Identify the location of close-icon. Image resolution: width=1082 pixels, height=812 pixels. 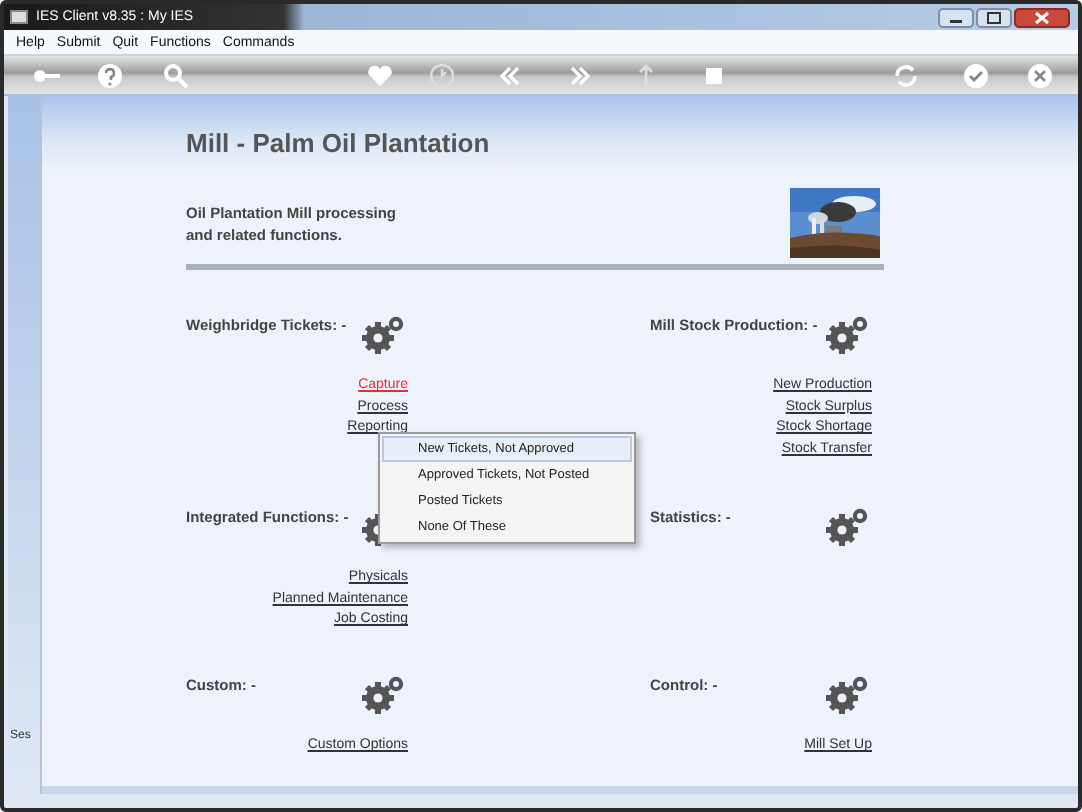
(1040, 75).